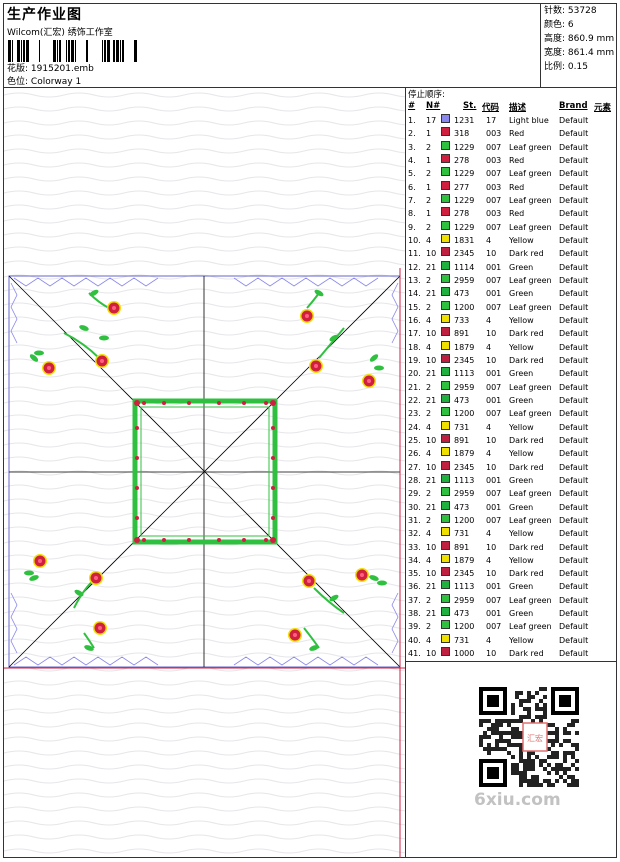 Image resolution: width=620 pixels, height=862 pixels. What do you see at coordinates (412, 106) in the screenshot?
I see `col-header-index: #` at bounding box center [412, 106].